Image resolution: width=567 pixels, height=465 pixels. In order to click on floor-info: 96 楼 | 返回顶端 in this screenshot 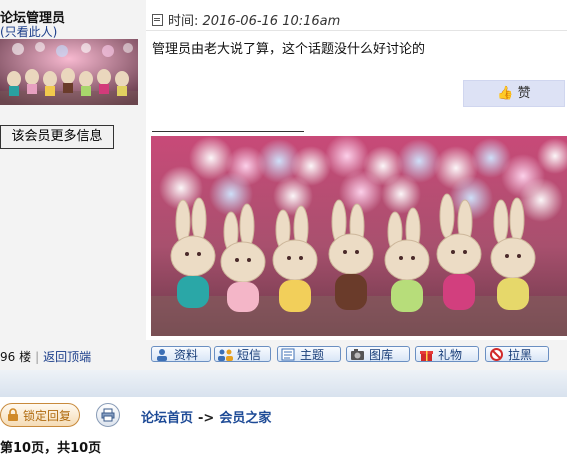, I will do `click(45, 356)`.